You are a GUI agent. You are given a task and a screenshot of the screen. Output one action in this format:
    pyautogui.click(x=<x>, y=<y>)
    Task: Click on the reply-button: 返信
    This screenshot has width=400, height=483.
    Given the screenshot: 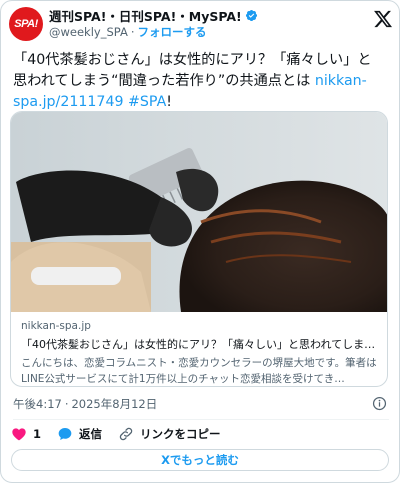 What is the action you would take?
    pyautogui.click(x=79, y=434)
    